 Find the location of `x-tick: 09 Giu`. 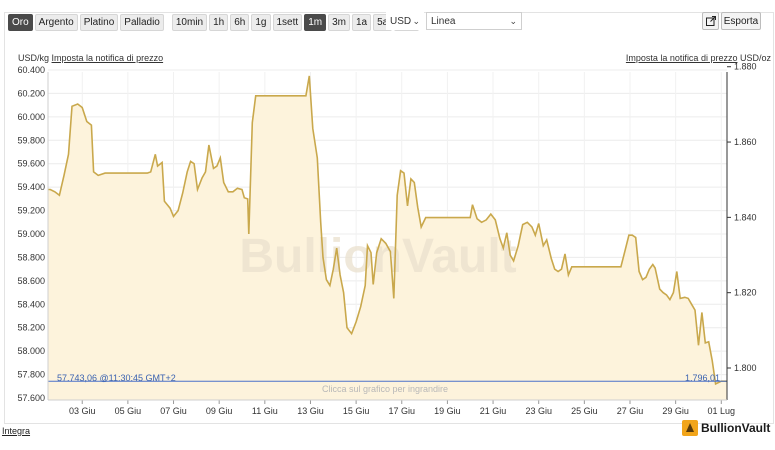

x-tick: 09 Giu is located at coordinates (219, 411).